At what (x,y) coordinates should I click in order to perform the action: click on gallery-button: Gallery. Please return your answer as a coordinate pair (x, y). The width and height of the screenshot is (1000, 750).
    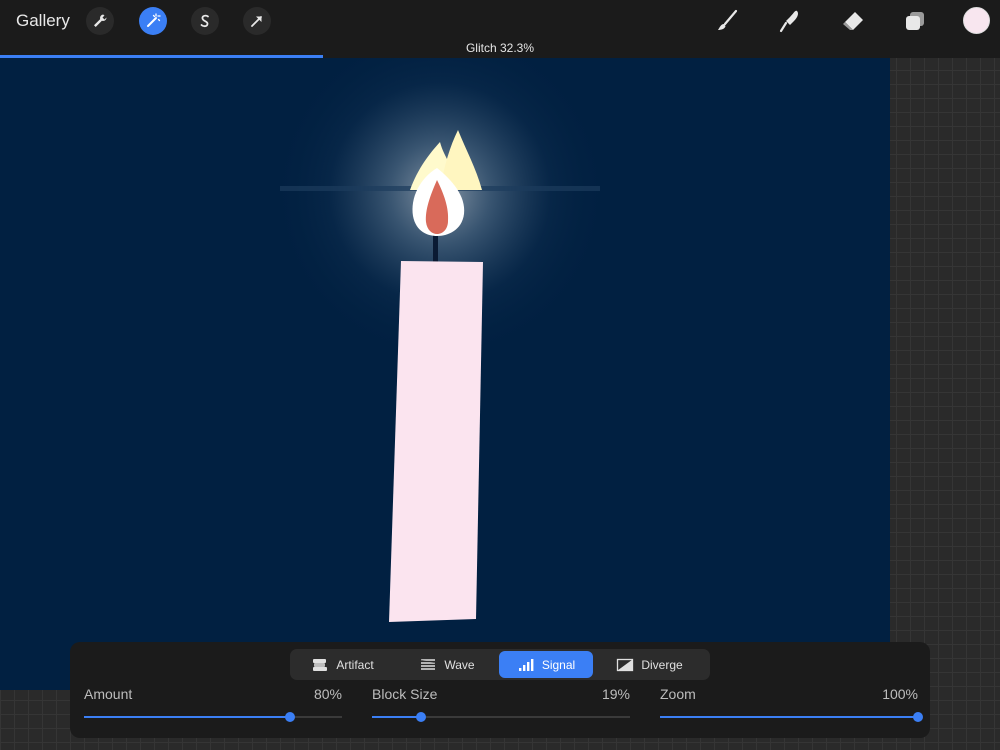
    Looking at the image, I should click on (43, 21).